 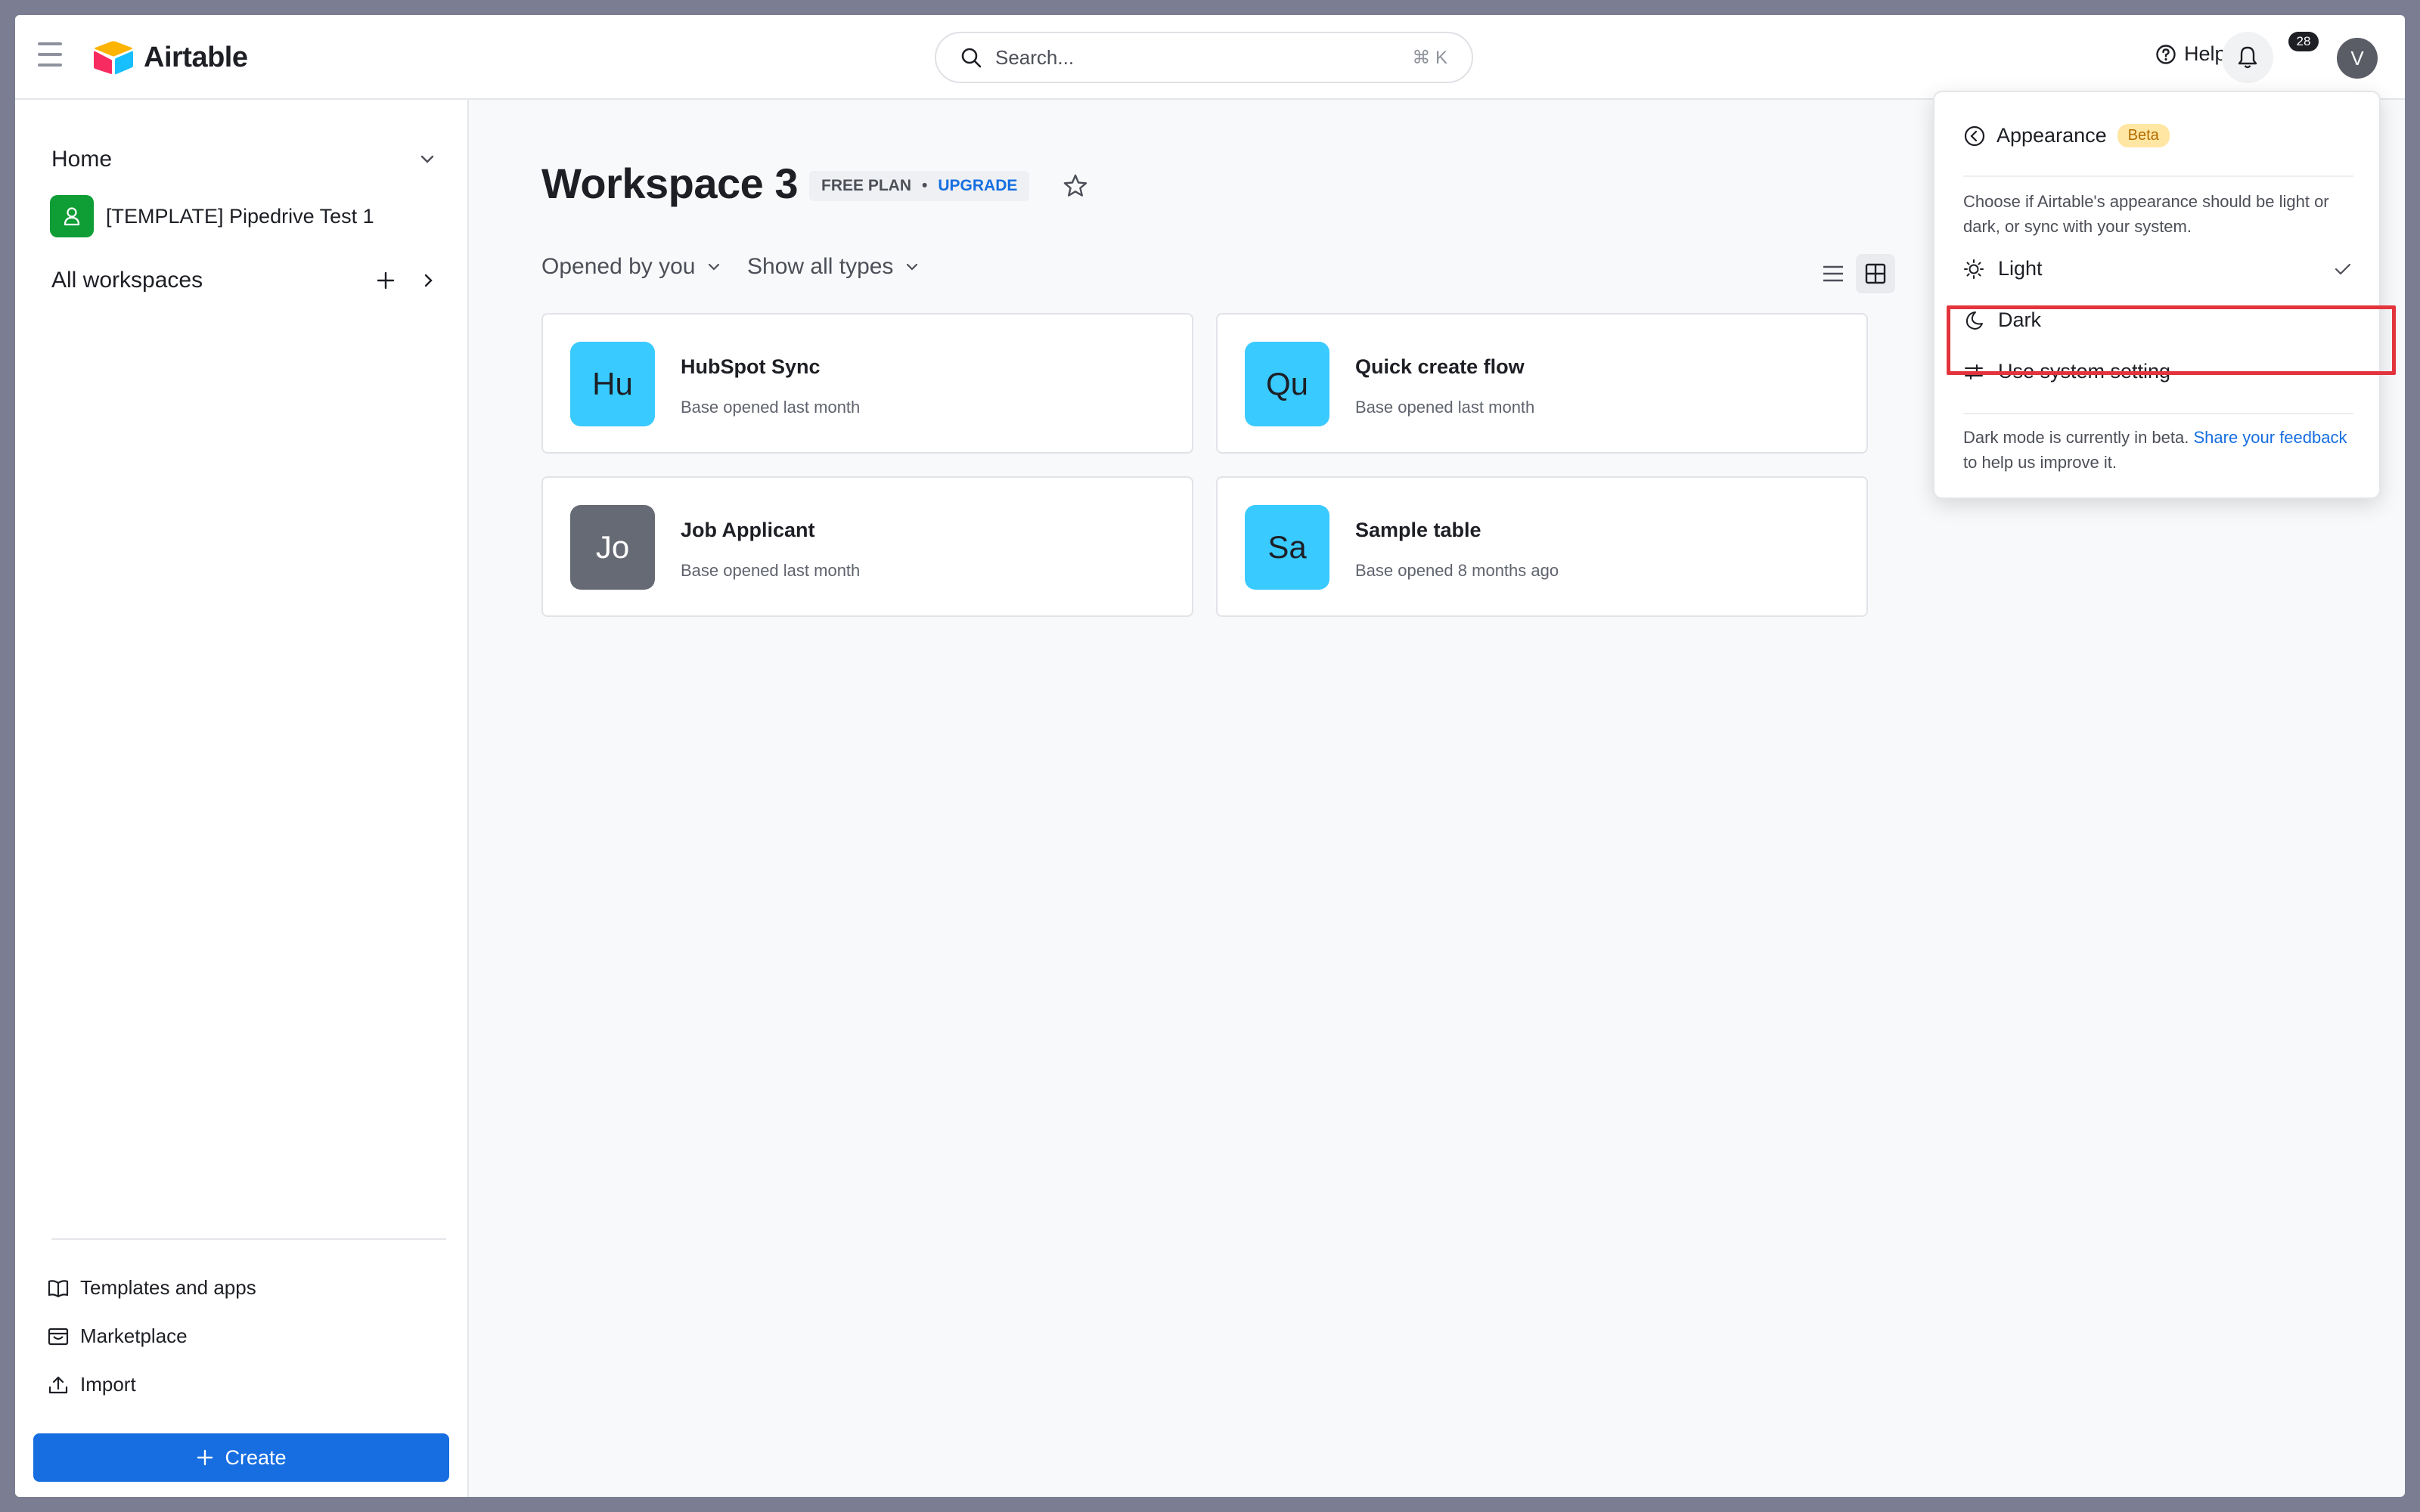 I want to click on notifications-button, so click(x=2247, y=58).